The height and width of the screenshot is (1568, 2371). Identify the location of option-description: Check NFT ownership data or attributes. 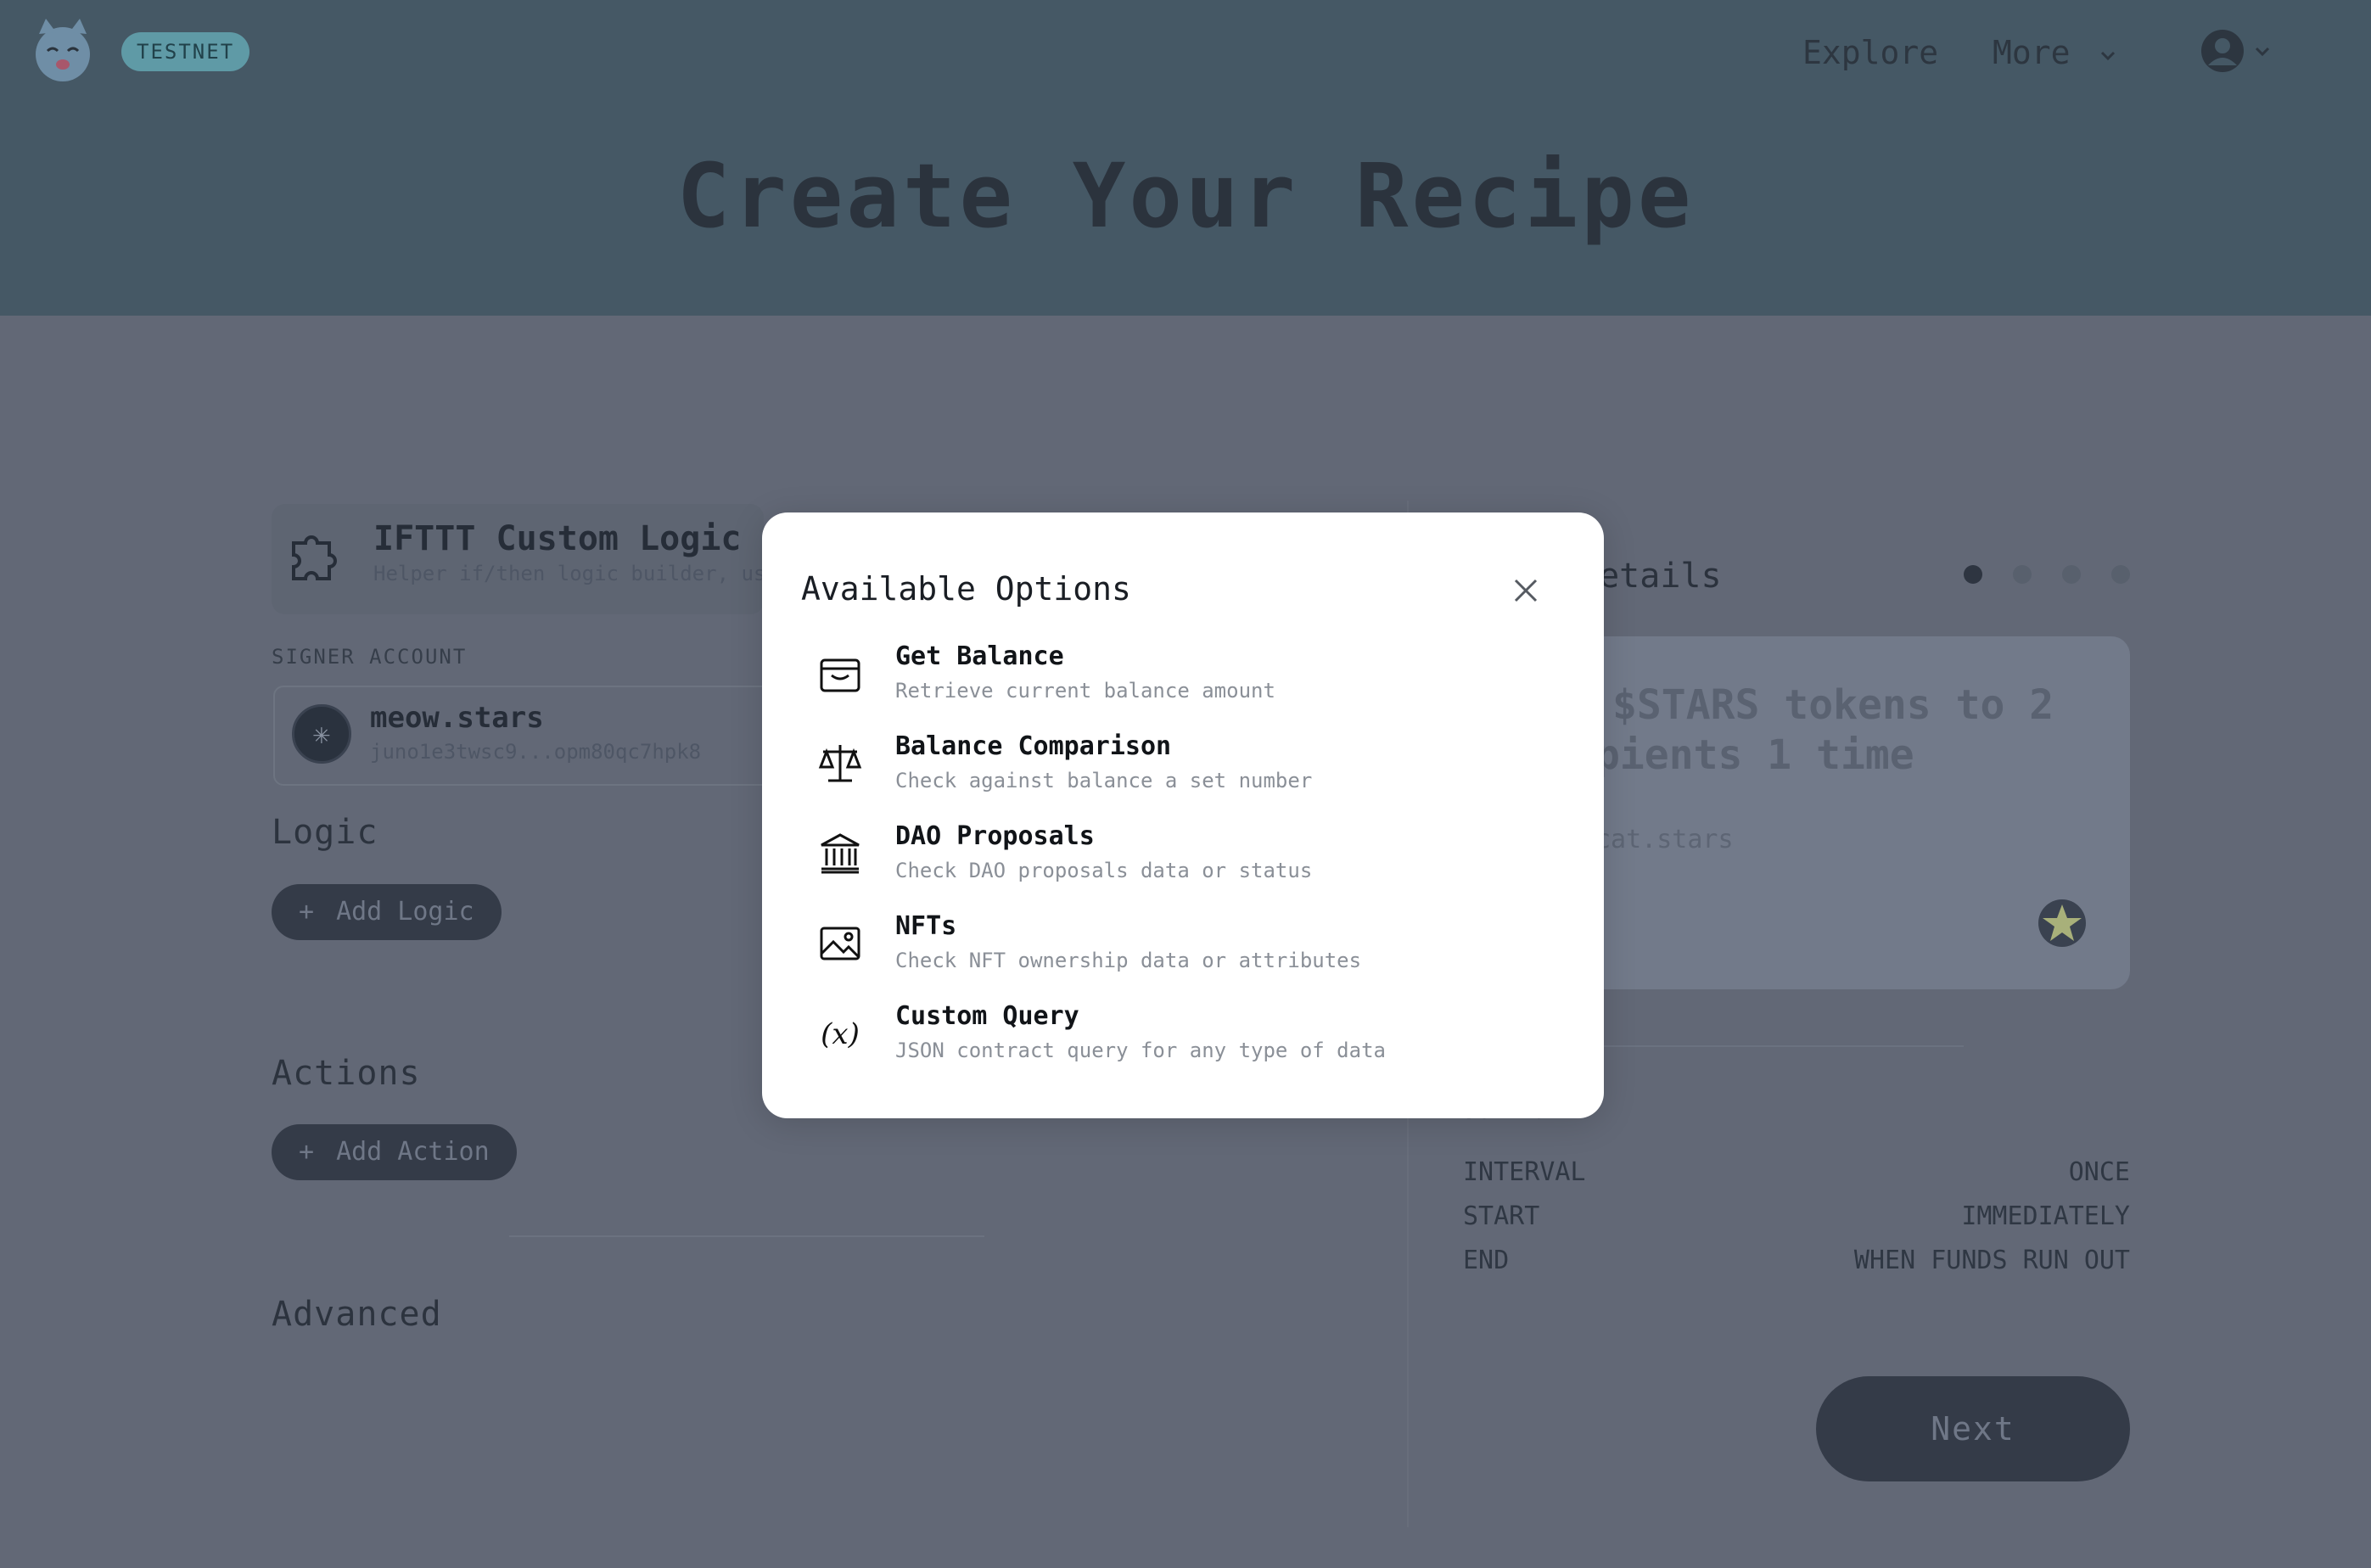
(1128, 960).